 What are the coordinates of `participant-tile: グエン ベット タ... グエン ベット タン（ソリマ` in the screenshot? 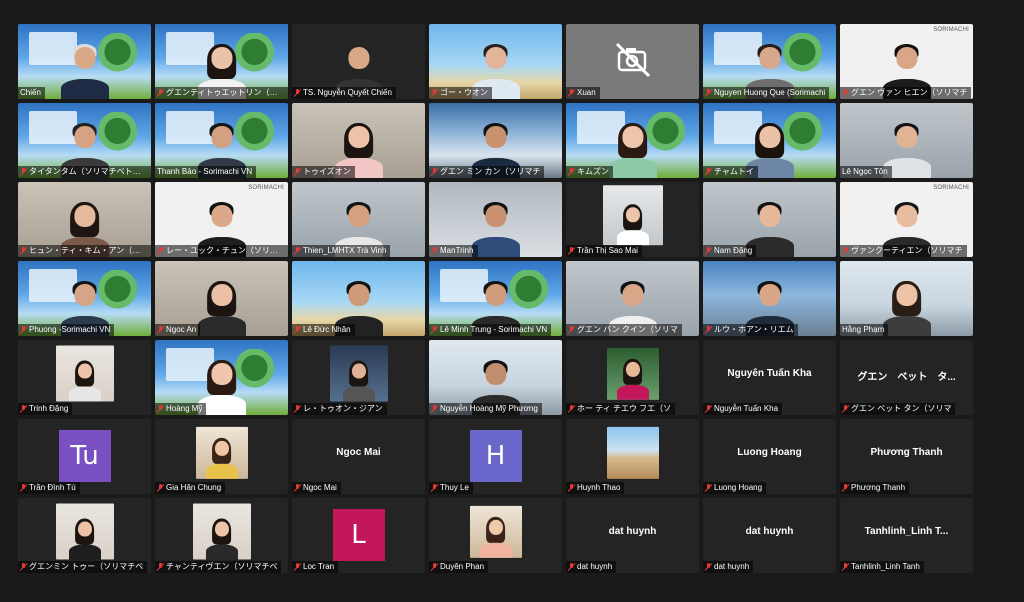 It's located at (906, 377).